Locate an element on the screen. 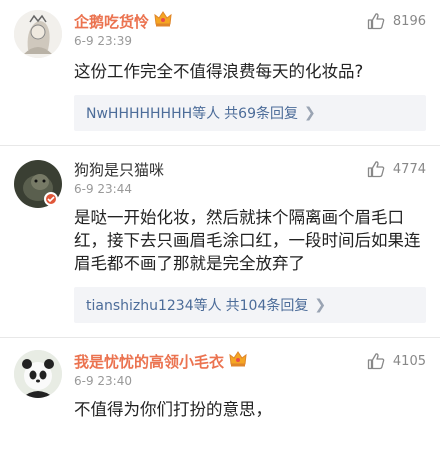 The width and height of the screenshot is (440, 455). like-button: 8196 is located at coordinates (396, 21).